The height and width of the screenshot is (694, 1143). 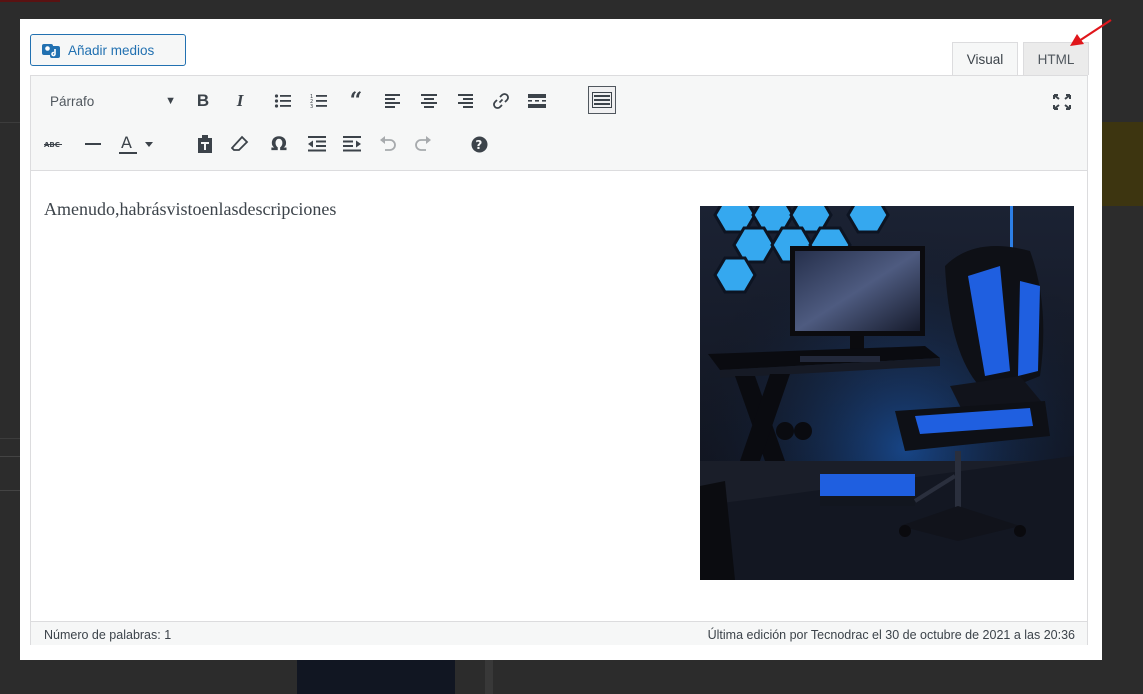 I want to click on background-block, so click(x=489, y=677).